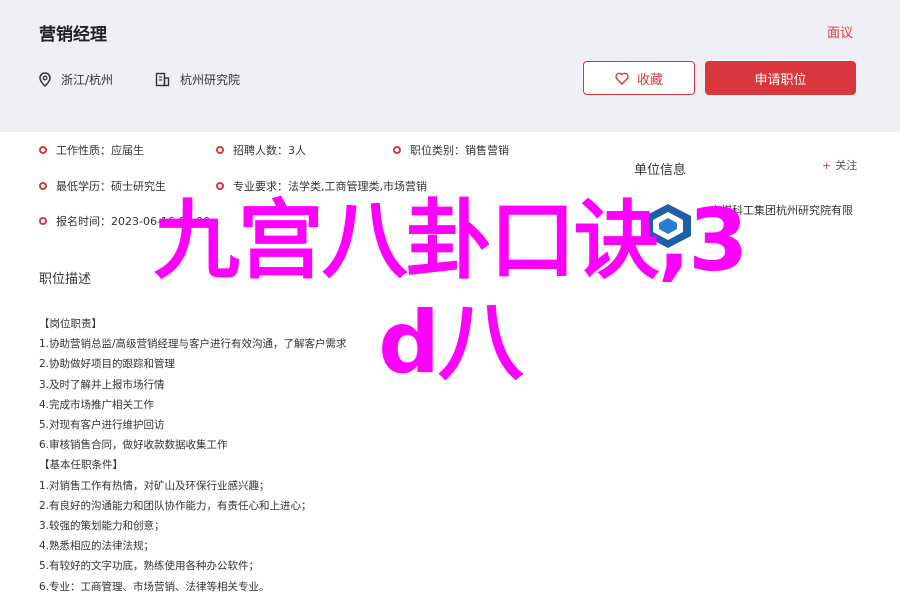  I want to click on info-label: 职位类别：, so click(437, 150).